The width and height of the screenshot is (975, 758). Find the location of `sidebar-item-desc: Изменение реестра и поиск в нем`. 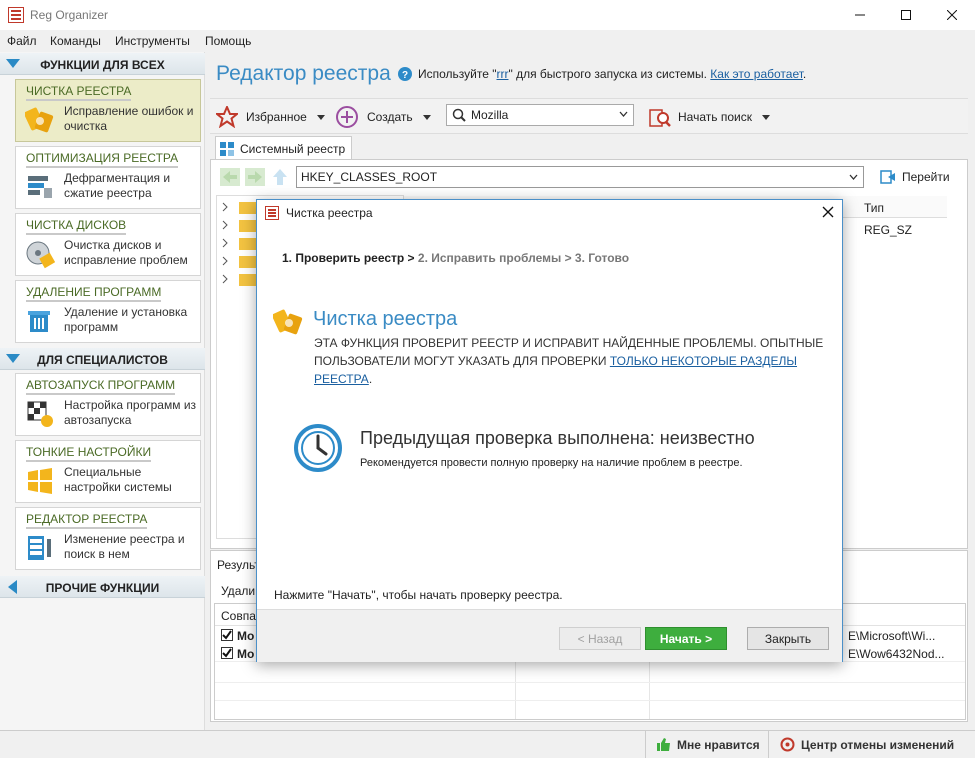

sidebar-item-desc: Изменение реестра и поиск в нем is located at coordinates (124, 546).